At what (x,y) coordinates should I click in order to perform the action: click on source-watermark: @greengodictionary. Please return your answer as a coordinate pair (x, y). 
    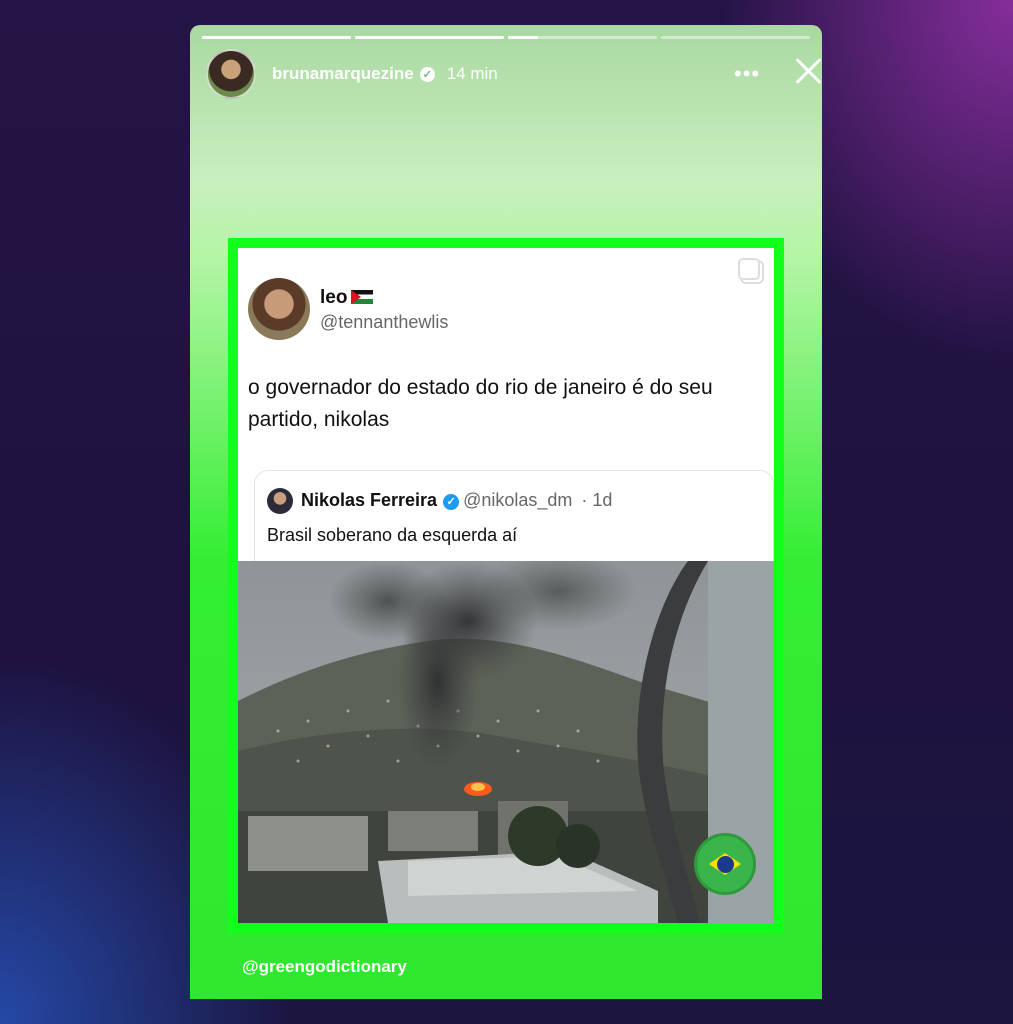
    Looking at the image, I should click on (324, 966).